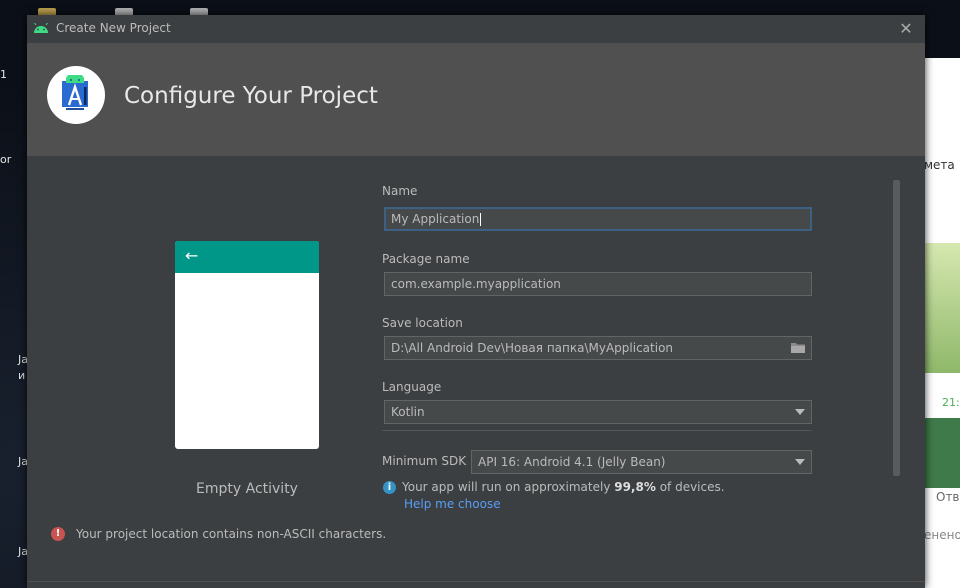 The width and height of the screenshot is (960, 588). I want to click on language-label: Language, so click(412, 387).